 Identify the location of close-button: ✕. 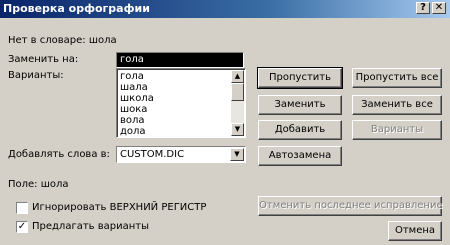
(439, 8).